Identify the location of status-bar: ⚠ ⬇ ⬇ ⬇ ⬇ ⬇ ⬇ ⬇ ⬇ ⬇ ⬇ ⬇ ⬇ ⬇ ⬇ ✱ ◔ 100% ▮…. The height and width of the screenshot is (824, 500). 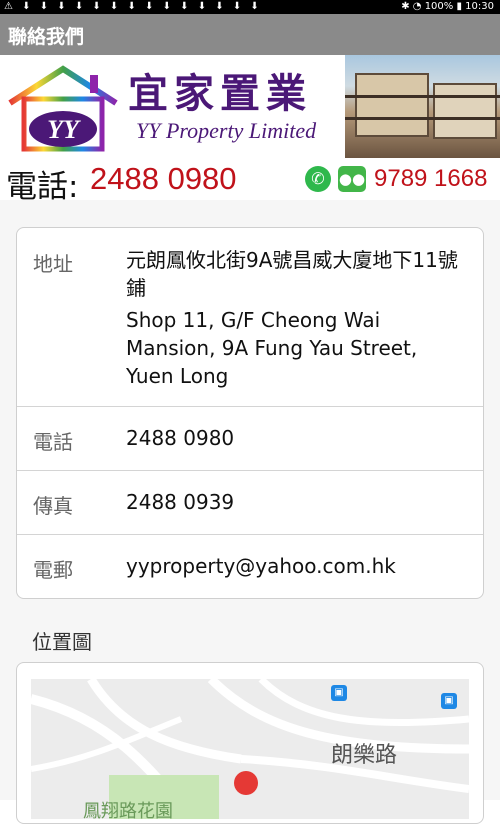
(250, 7).